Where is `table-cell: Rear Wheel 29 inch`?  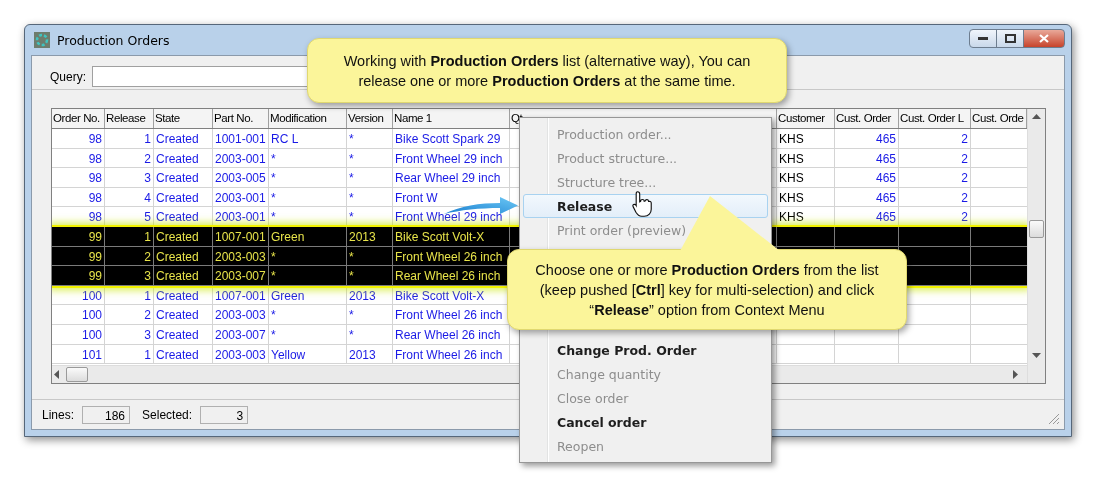
table-cell: Rear Wheel 29 inch is located at coordinates (451, 177).